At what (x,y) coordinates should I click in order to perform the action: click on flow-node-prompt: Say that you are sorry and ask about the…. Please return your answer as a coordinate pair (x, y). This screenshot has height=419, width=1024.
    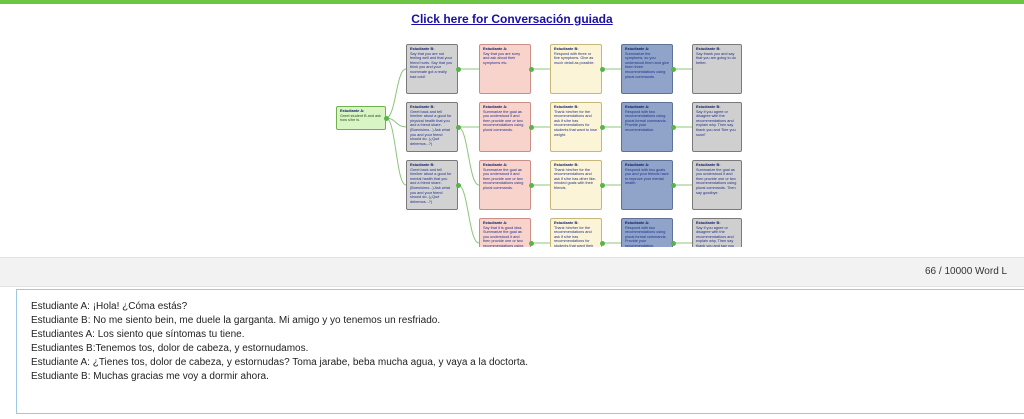
    Looking at the image, I should click on (502, 58).